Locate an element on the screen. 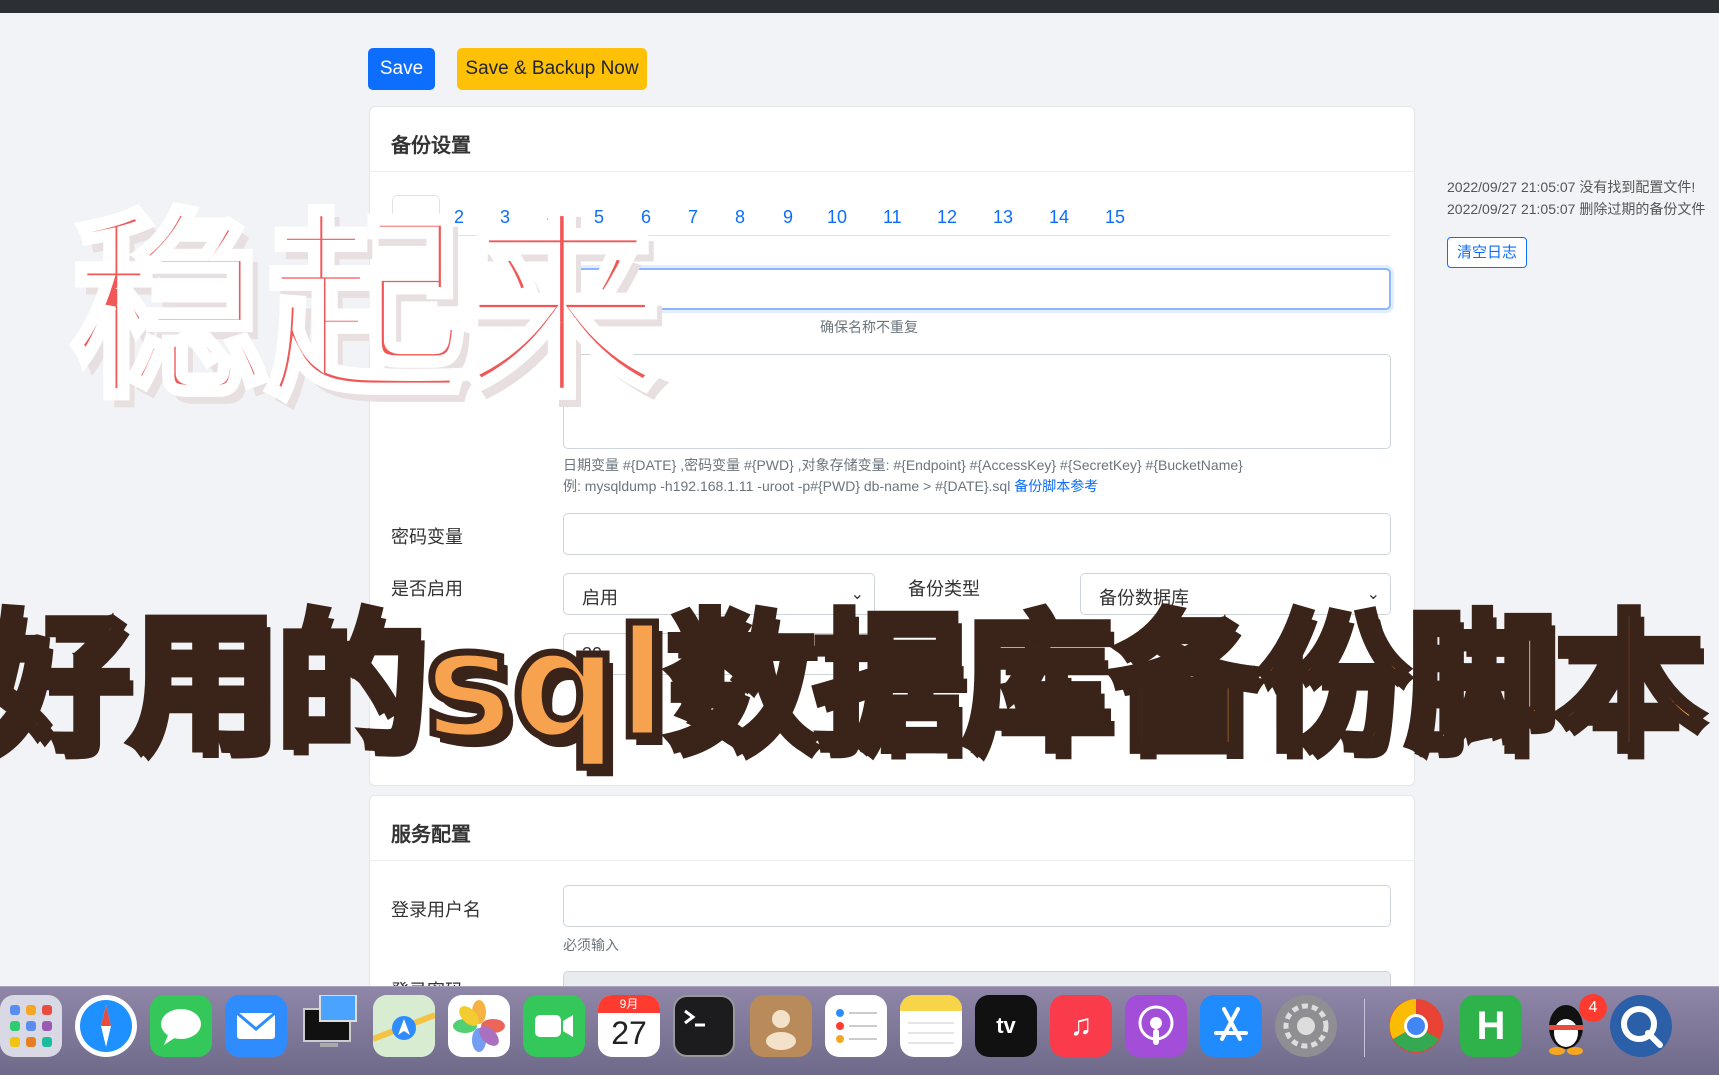  photos-icon is located at coordinates (479, 1026).